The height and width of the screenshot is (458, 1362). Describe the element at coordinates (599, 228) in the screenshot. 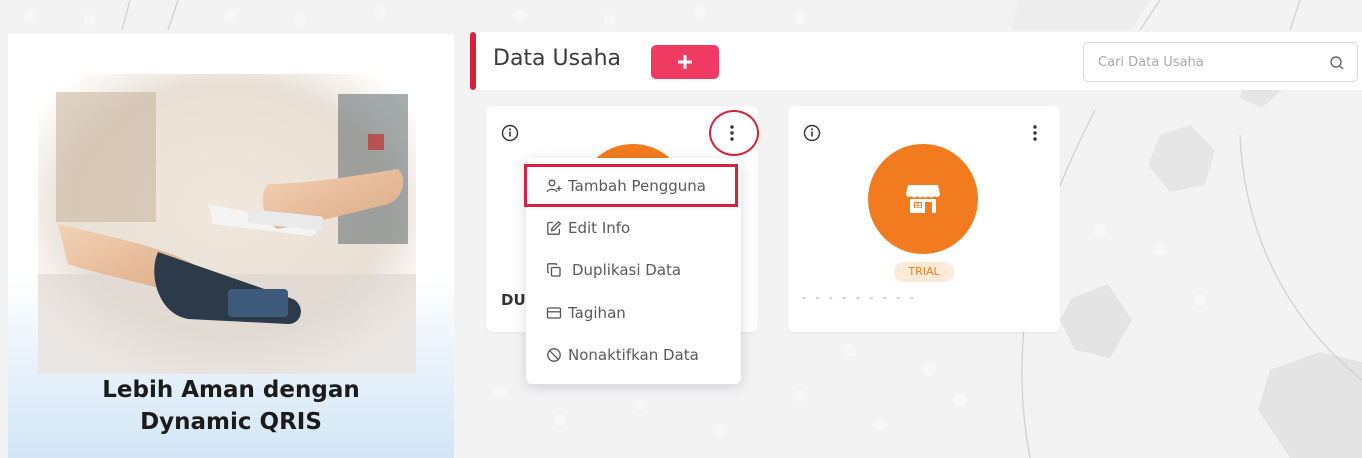

I see `menu-item-label: Edit Info` at that location.